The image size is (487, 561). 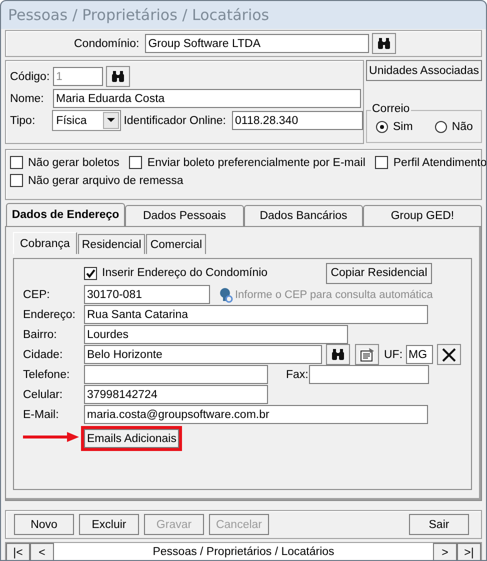 What do you see at coordinates (256, 314) in the screenshot?
I see `input-field: Rua Santa Catarina` at bounding box center [256, 314].